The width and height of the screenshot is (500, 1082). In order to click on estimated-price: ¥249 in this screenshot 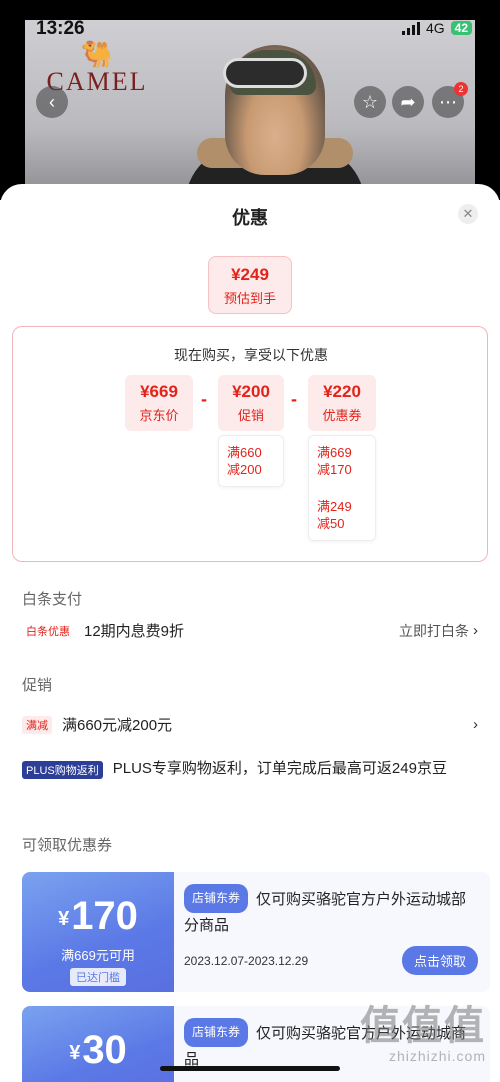, I will do `click(250, 274)`.